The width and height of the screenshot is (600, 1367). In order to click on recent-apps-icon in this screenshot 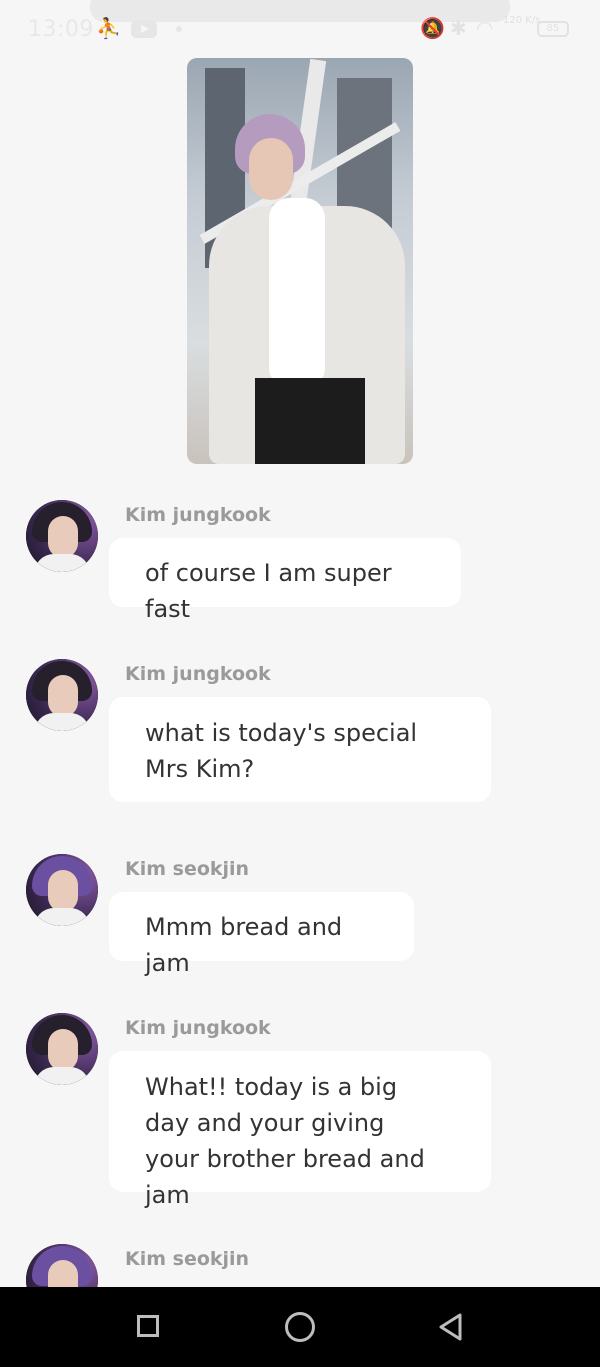, I will do `click(148, 1326)`.